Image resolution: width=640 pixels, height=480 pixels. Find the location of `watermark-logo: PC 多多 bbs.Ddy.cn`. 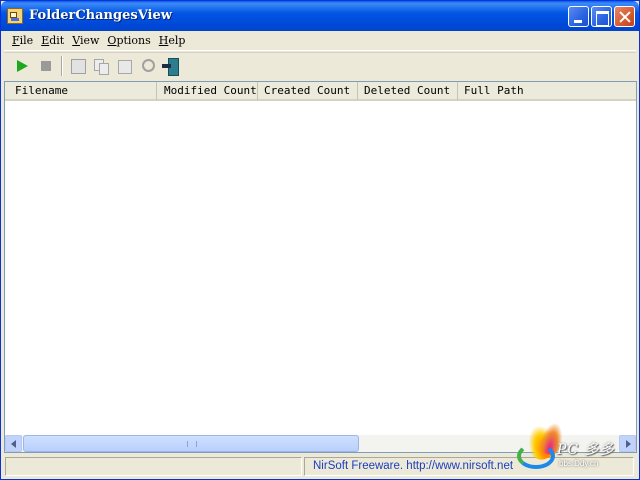

watermark-logo: PC 多多 bbs.Ddy.cn is located at coordinates (576, 448).